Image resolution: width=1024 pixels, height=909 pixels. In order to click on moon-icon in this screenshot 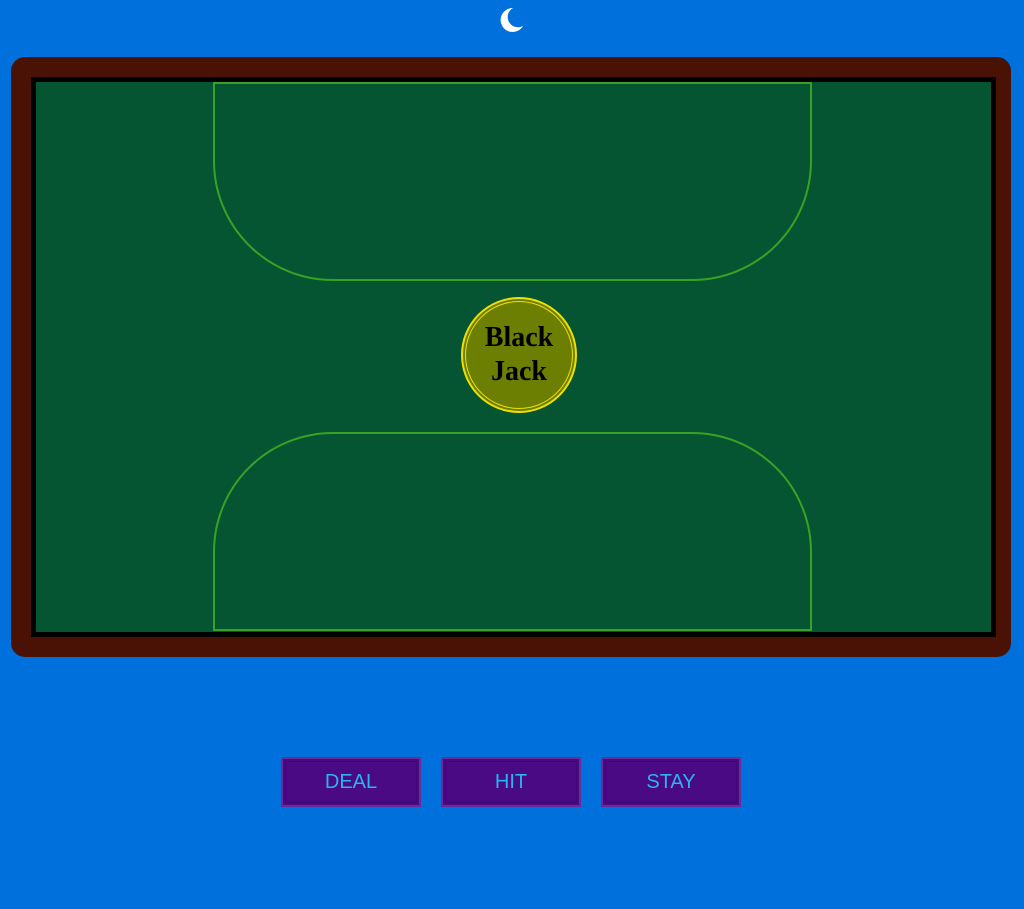, I will do `click(511, 19)`.